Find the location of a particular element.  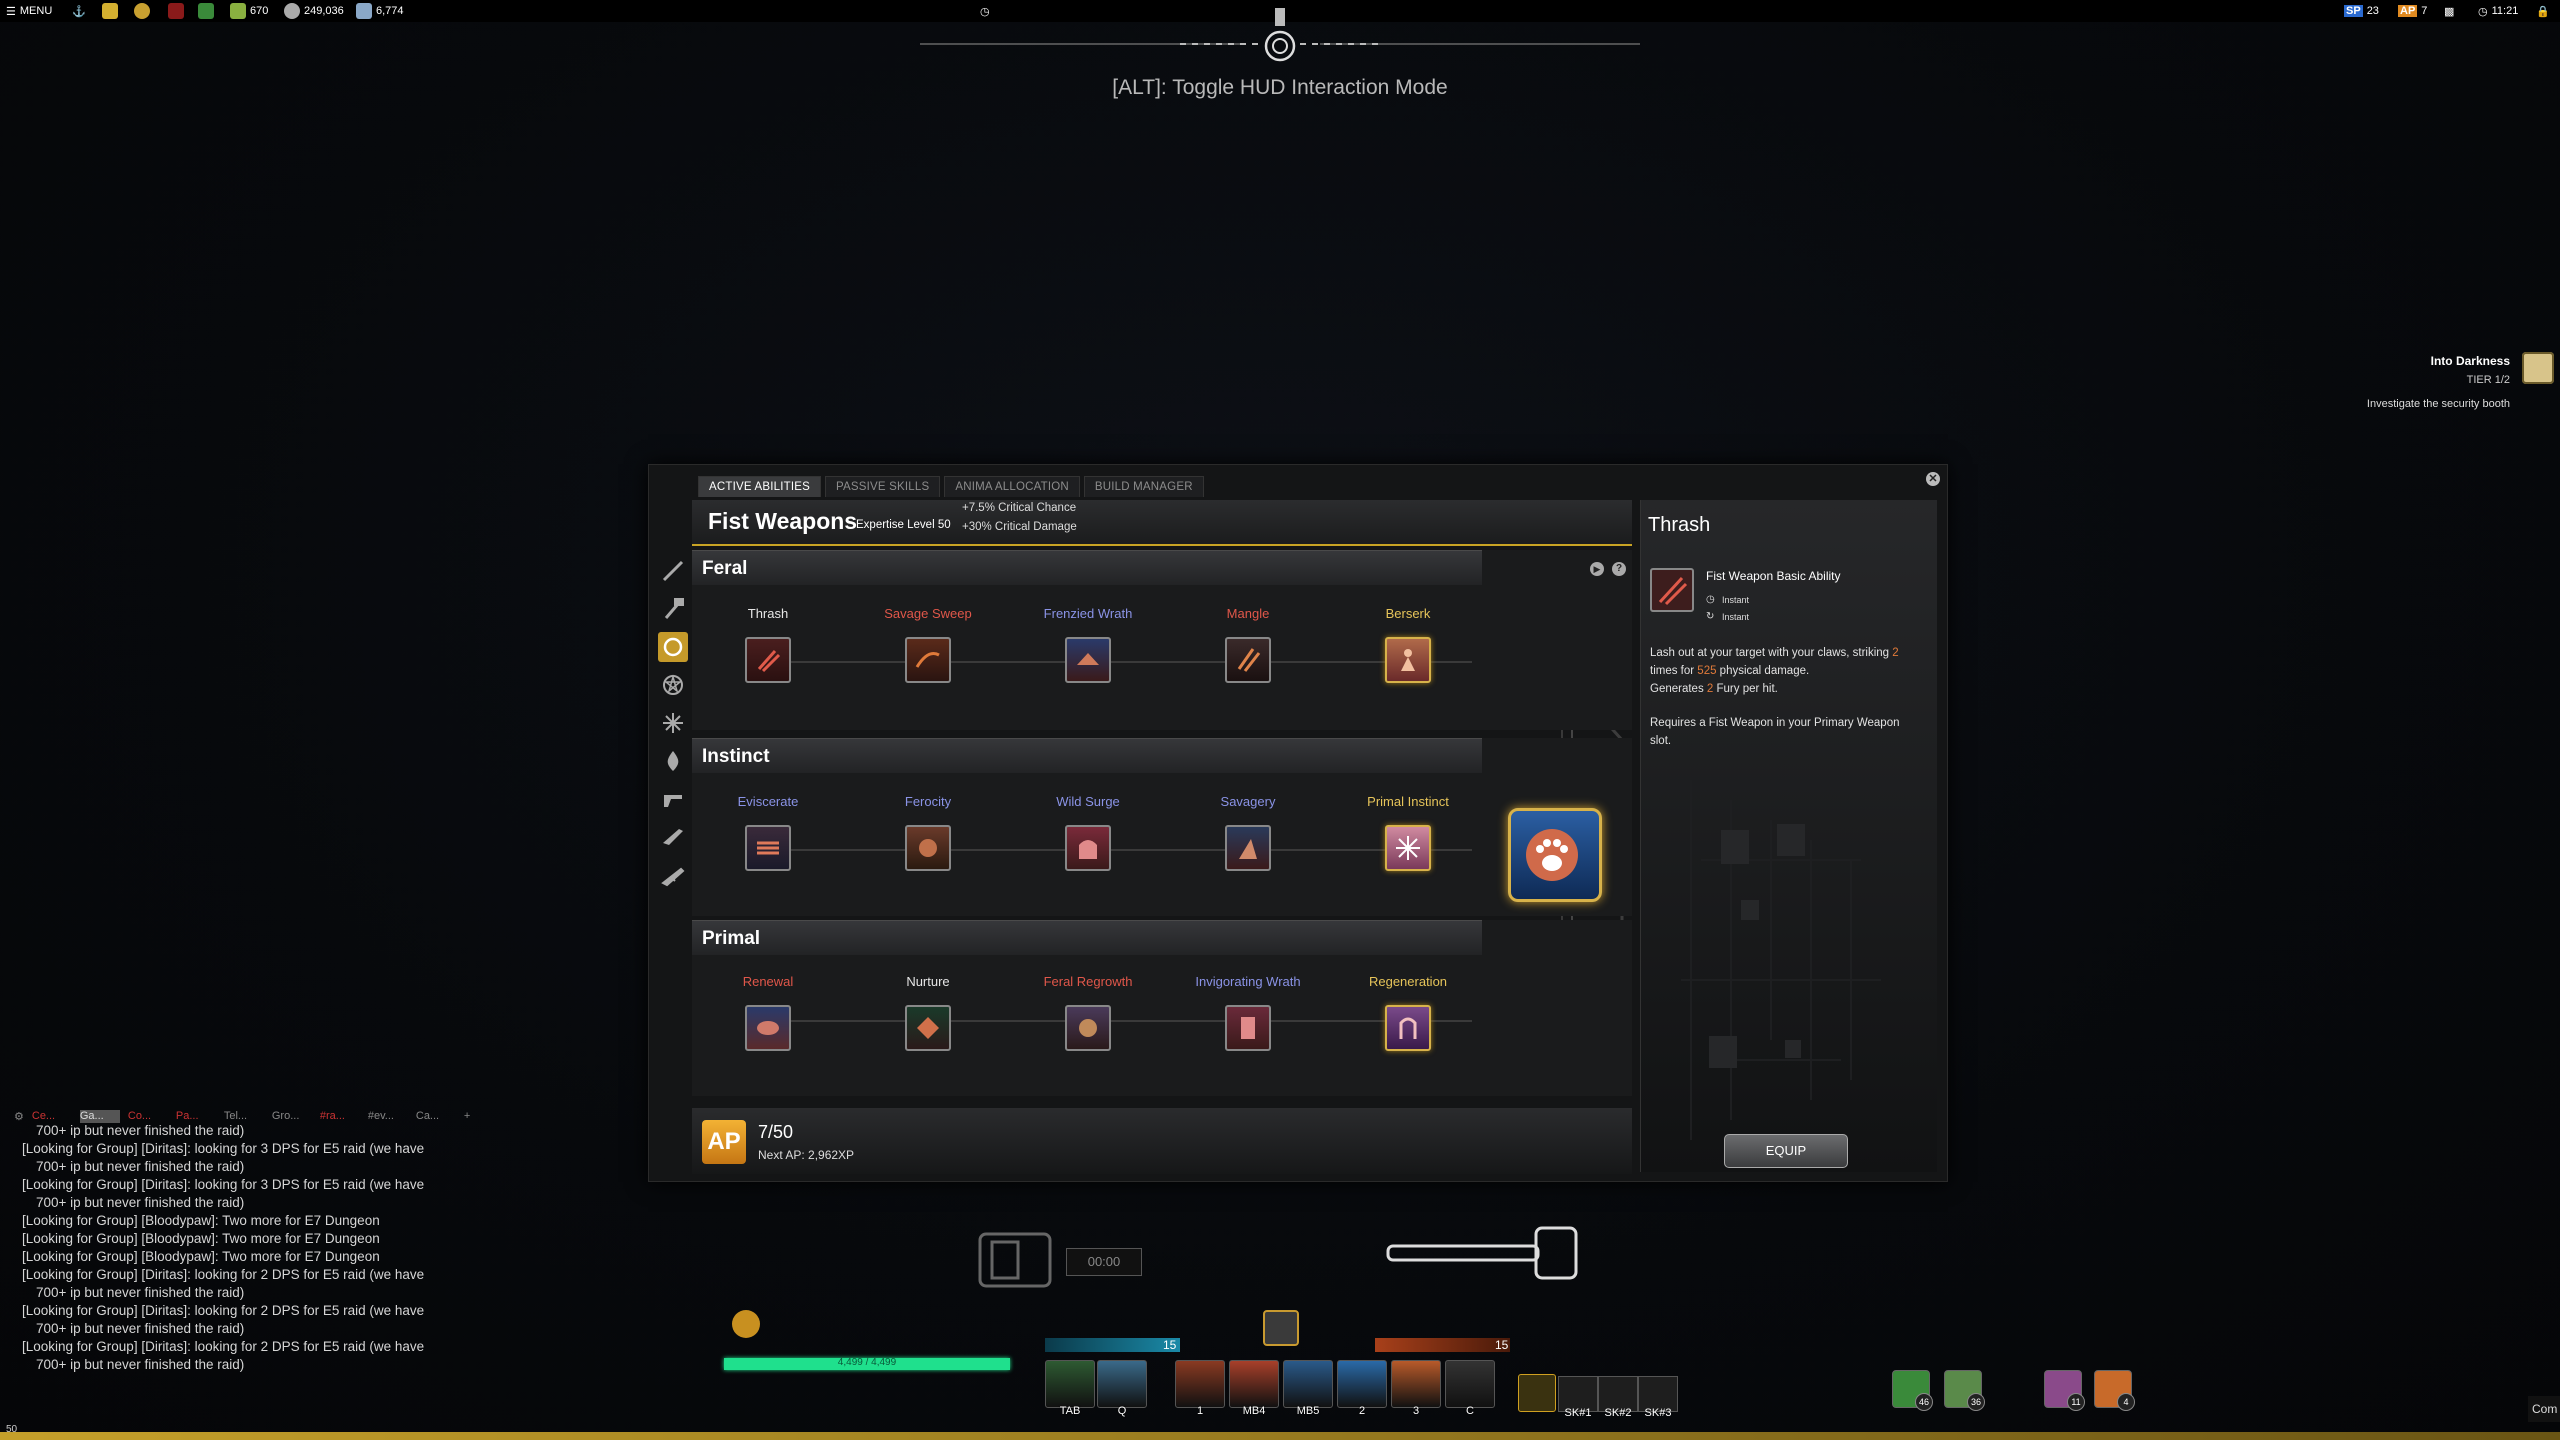

play-icon: ▶ is located at coordinates (1597, 569).